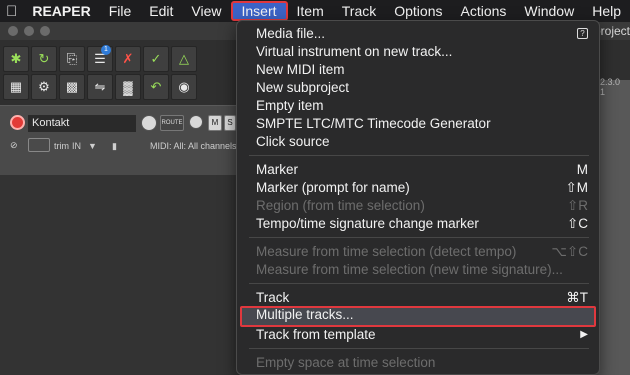 Image resolution: width=630 pixels, height=375 pixels. Describe the element at coordinates (277, 169) in the screenshot. I see `menu-item-label: Marker` at that location.